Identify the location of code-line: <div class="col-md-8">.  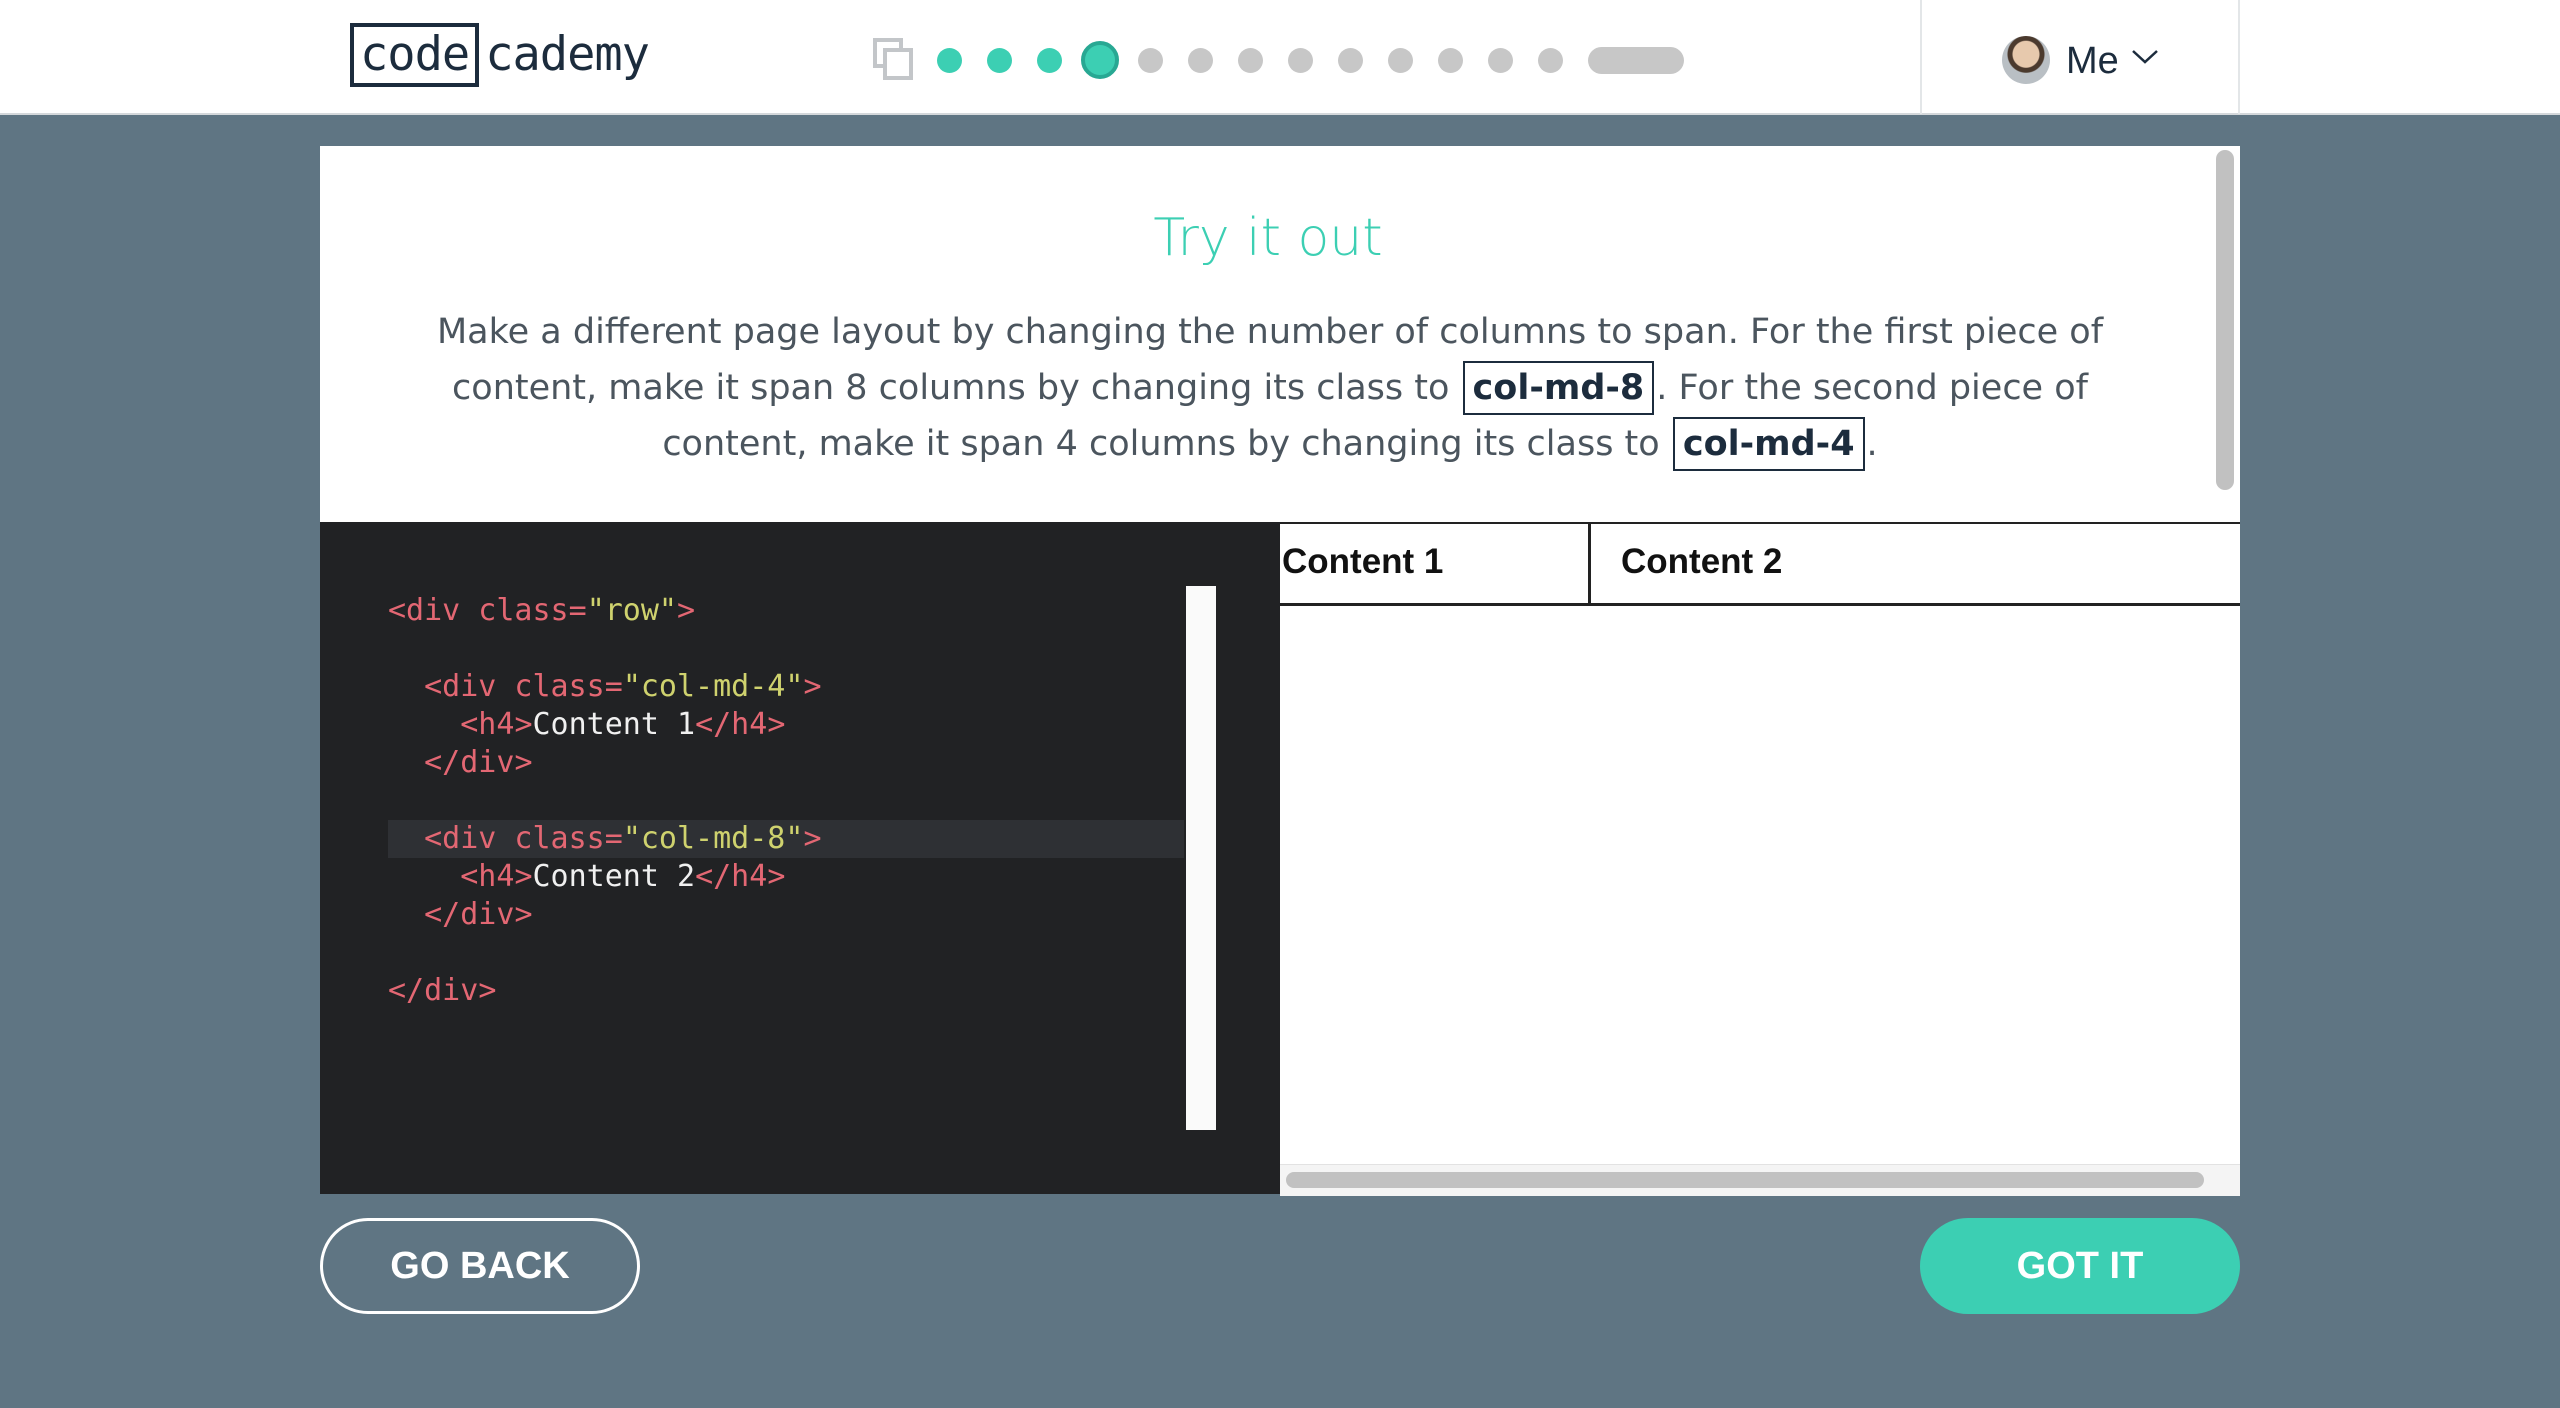
(786, 839).